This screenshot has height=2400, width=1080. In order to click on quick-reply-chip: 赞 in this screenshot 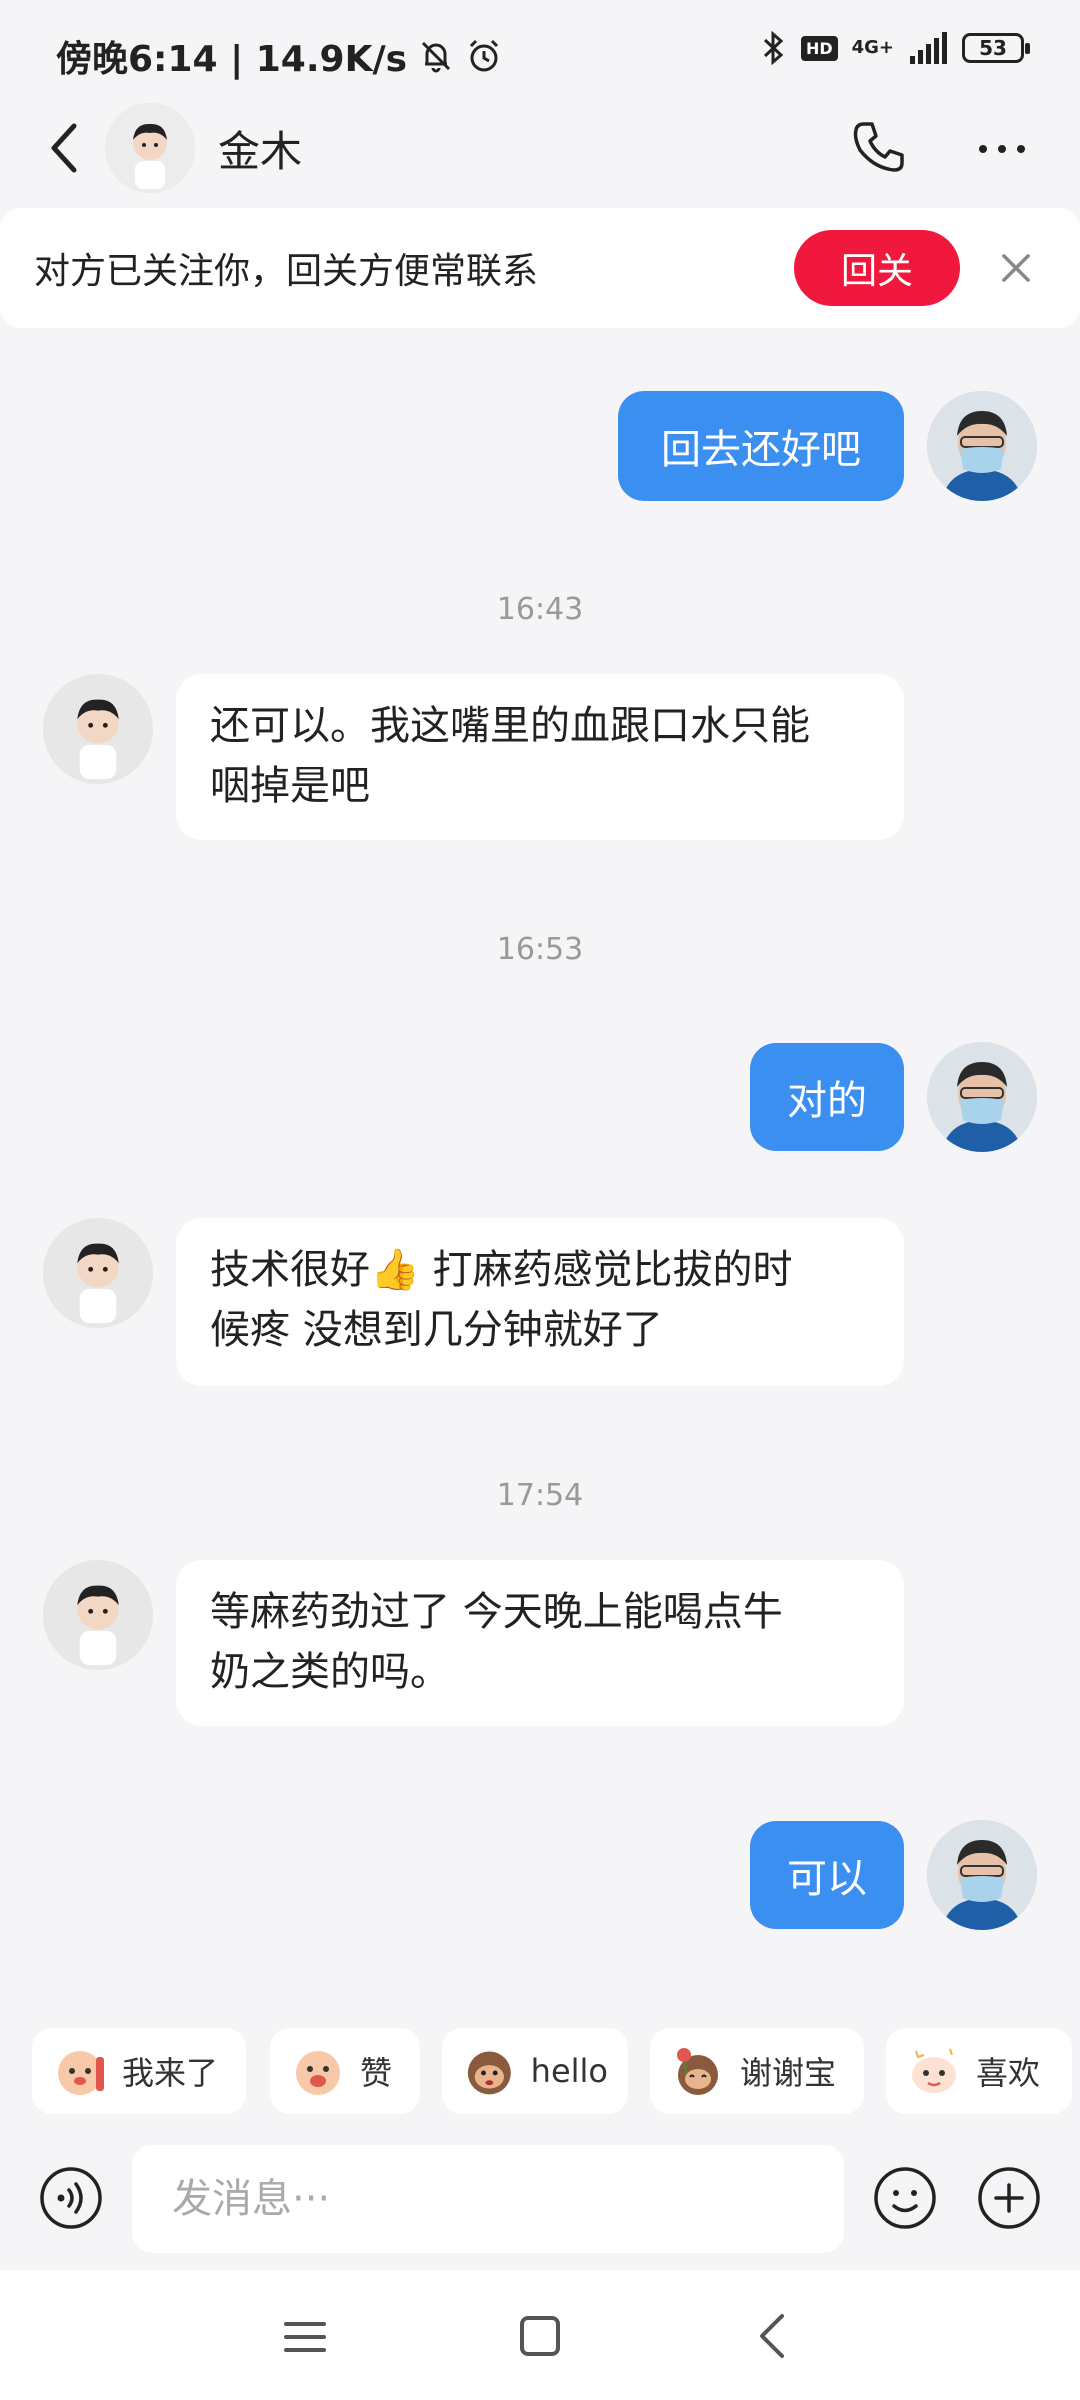, I will do `click(345, 2071)`.